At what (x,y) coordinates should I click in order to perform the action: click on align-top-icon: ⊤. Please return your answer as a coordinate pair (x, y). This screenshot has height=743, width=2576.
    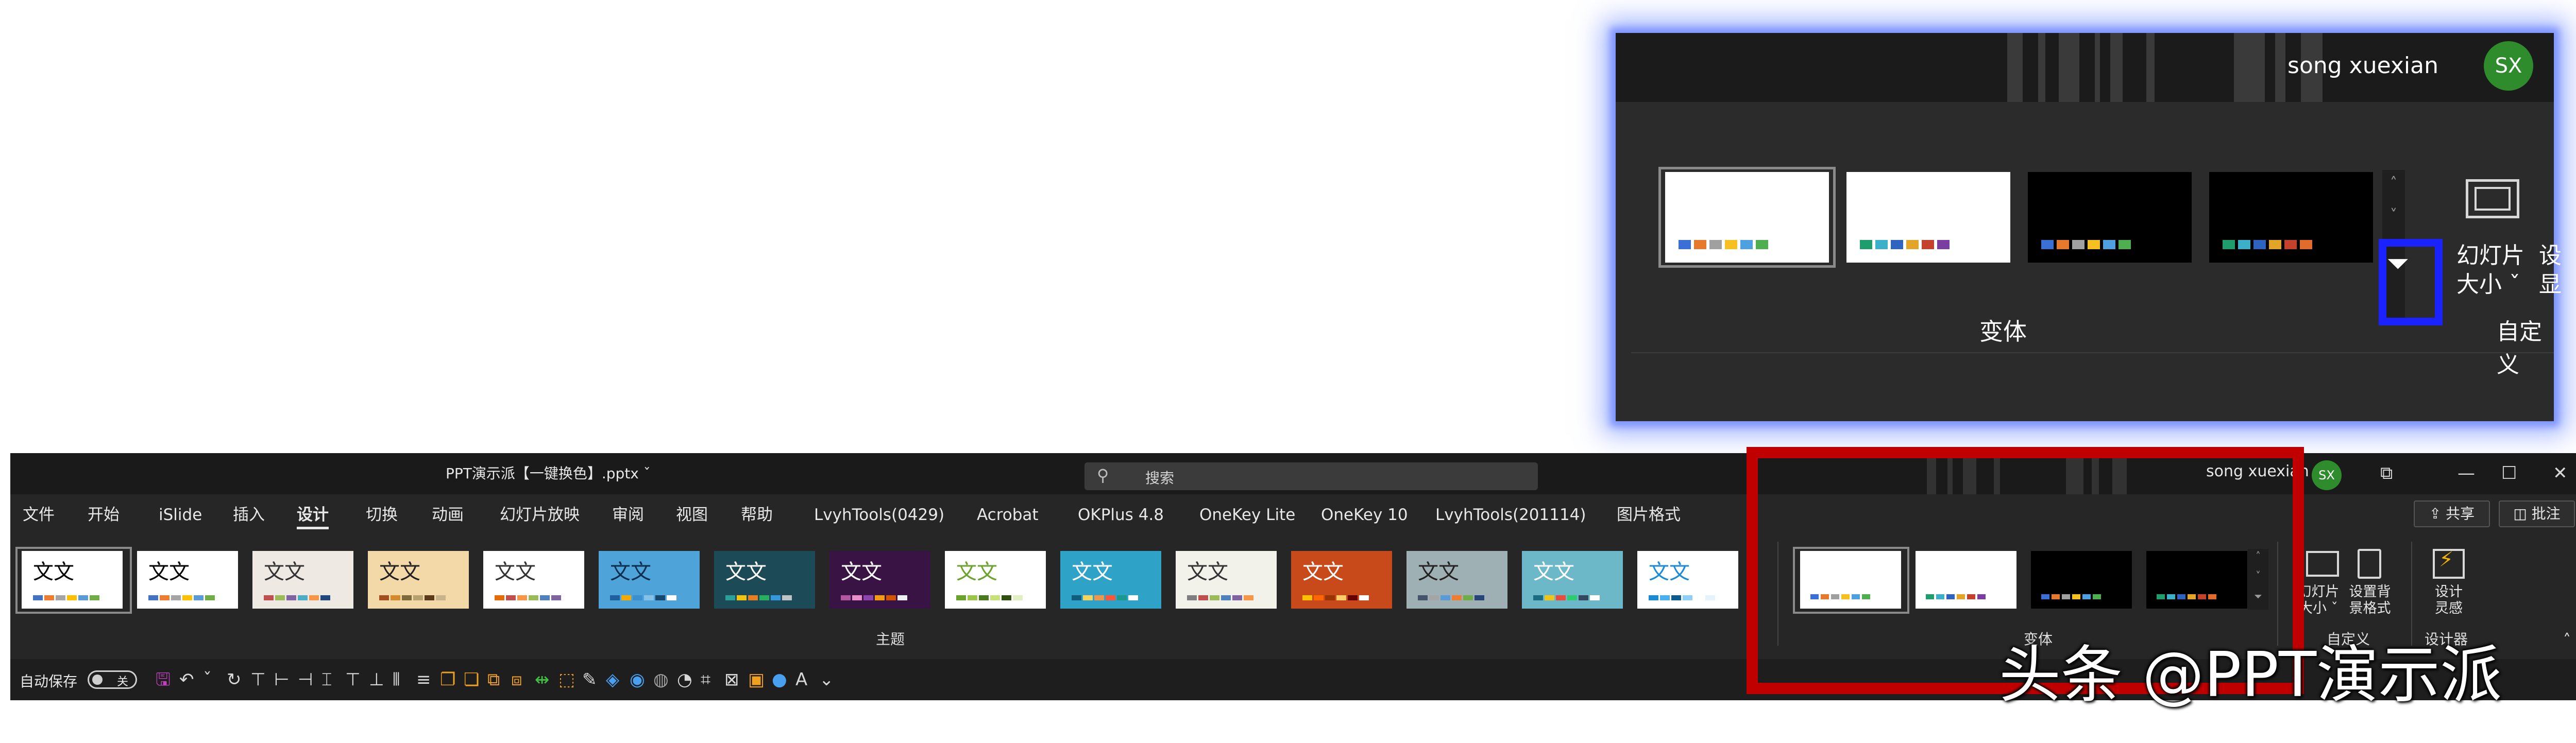
    Looking at the image, I should click on (258, 679).